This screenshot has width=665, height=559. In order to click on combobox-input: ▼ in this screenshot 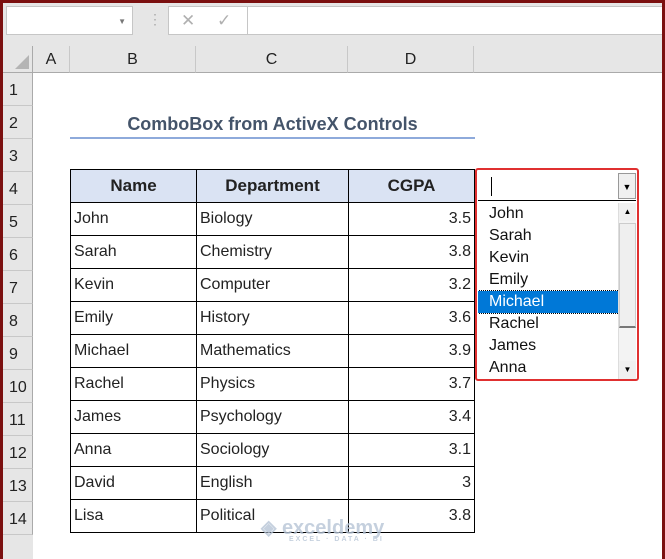, I will do `click(557, 186)`.